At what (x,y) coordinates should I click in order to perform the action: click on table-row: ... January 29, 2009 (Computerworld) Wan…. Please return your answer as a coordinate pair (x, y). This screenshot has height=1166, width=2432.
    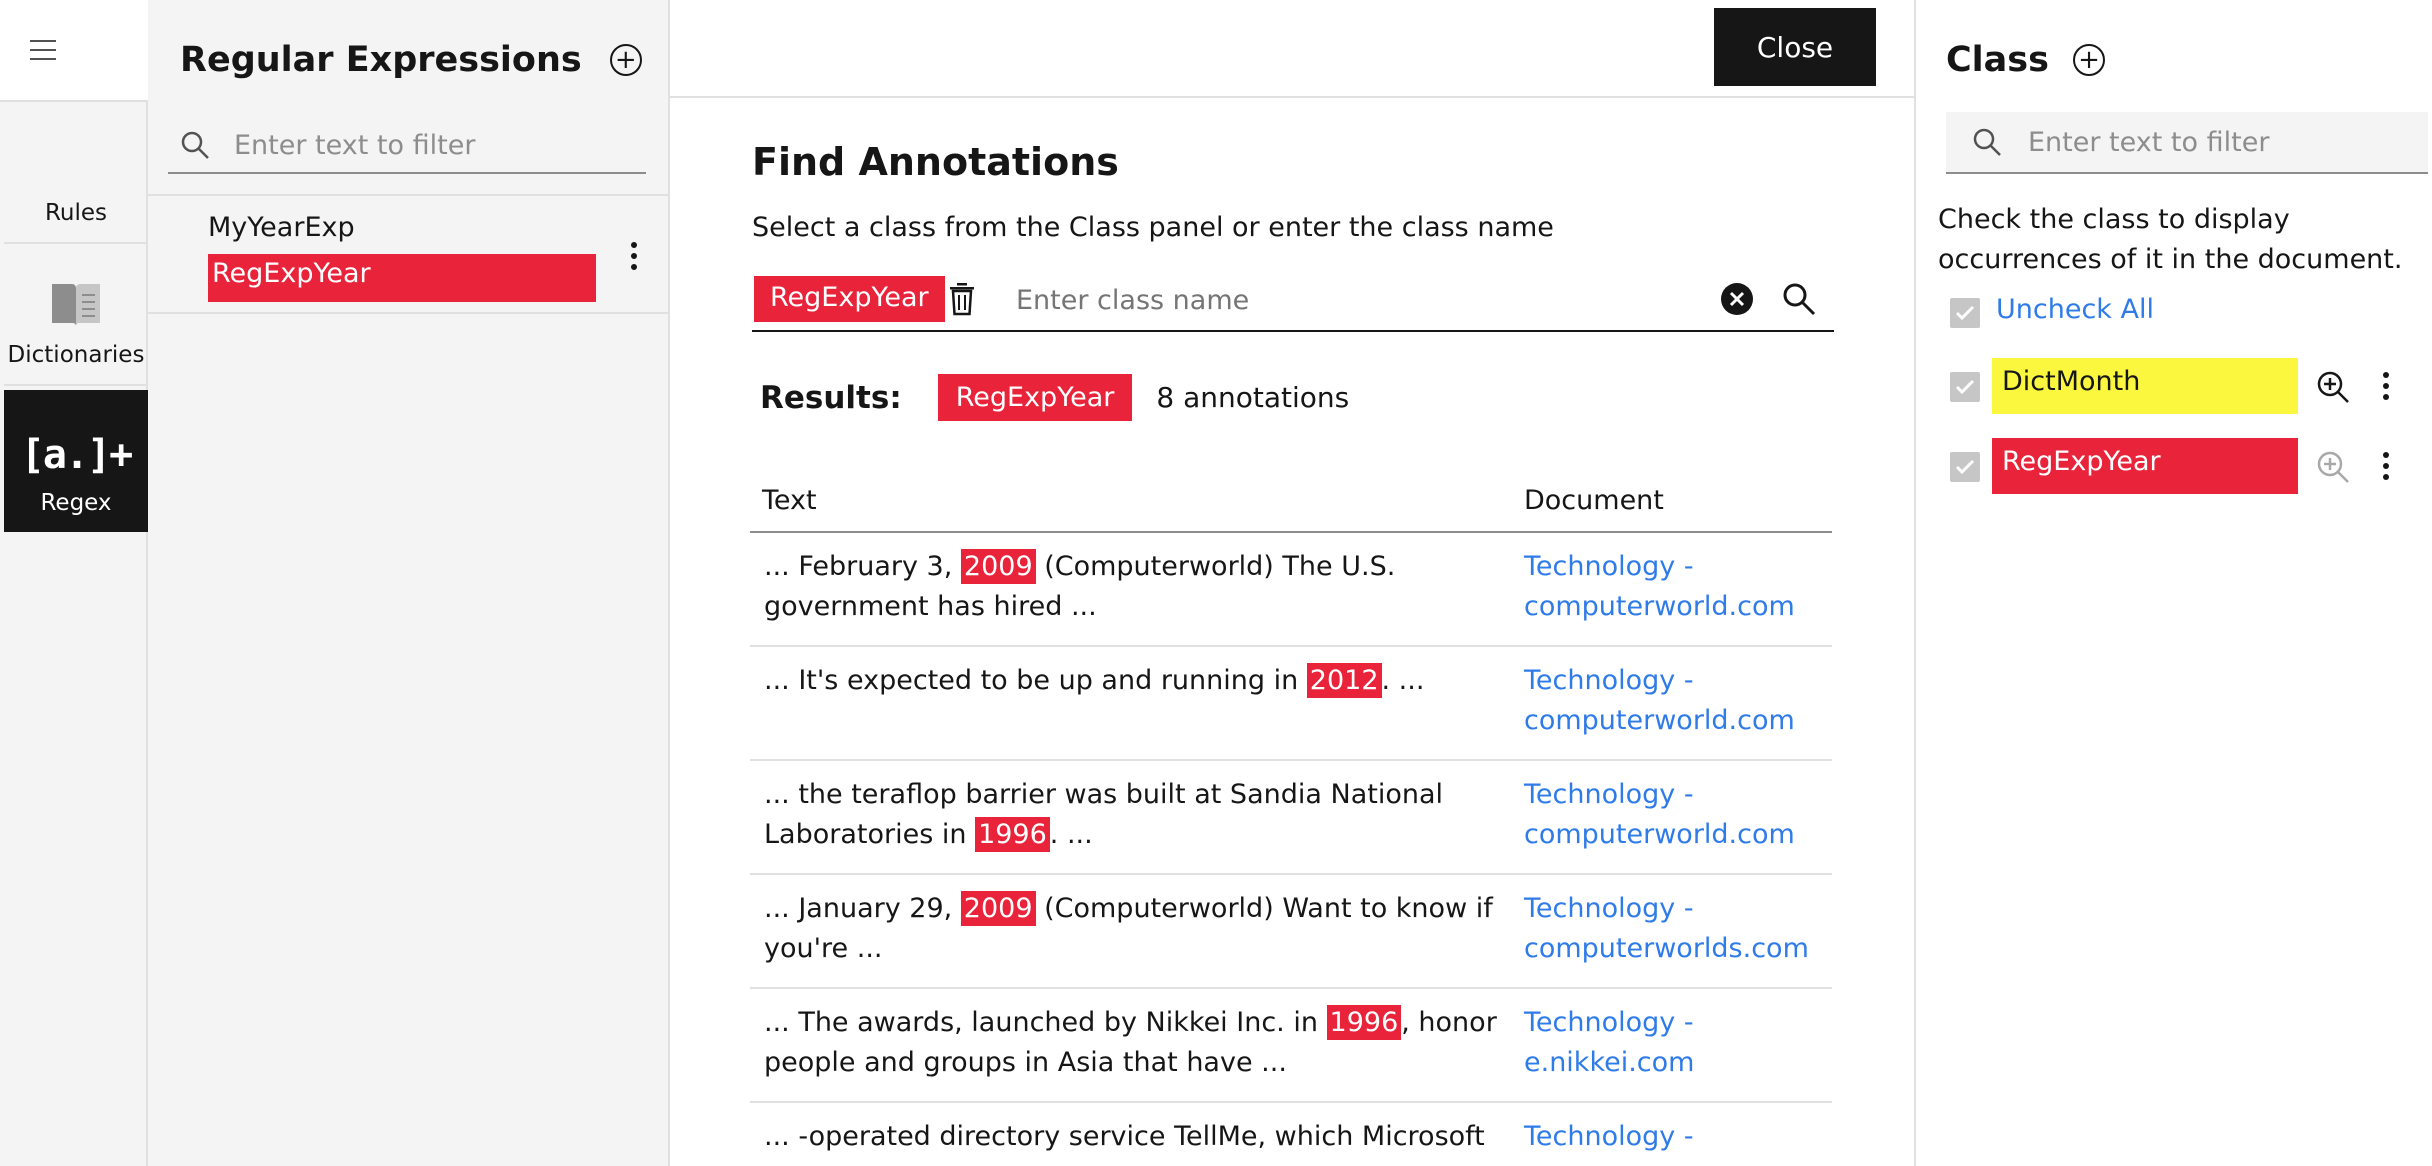
    Looking at the image, I should click on (1291, 931).